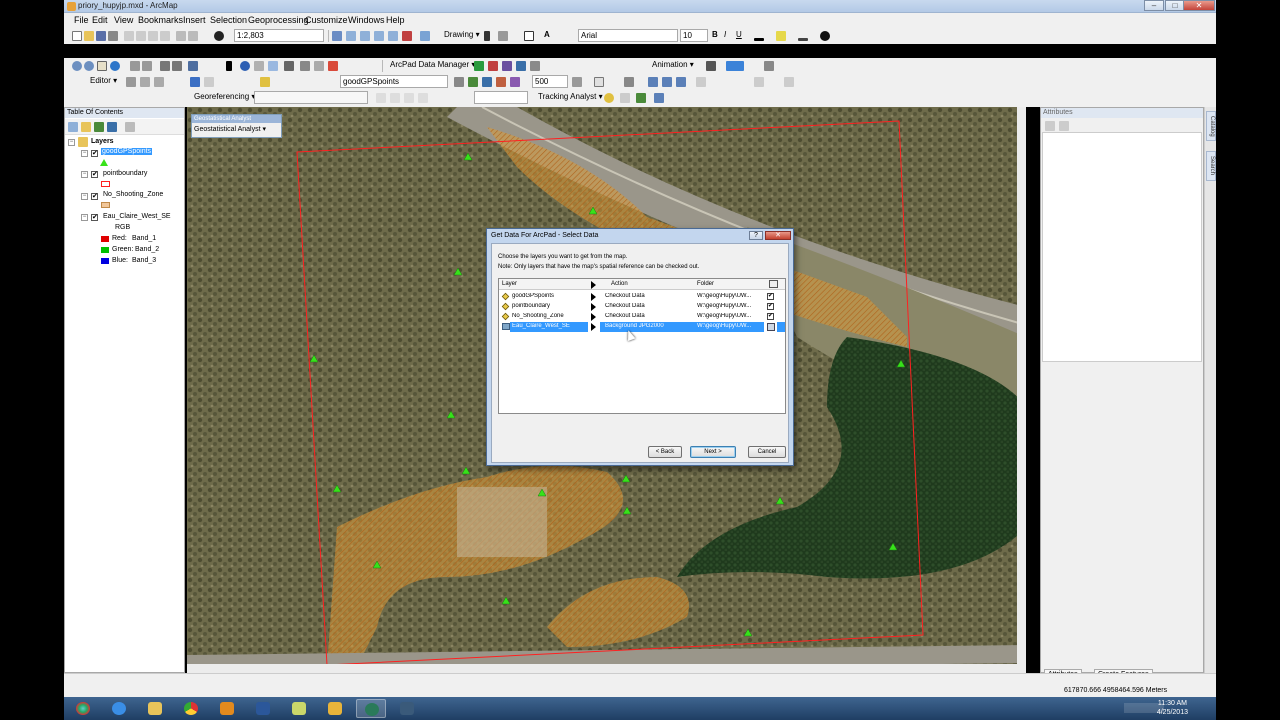  I want to click on attr-tool-2-icon, so click(1064, 126).